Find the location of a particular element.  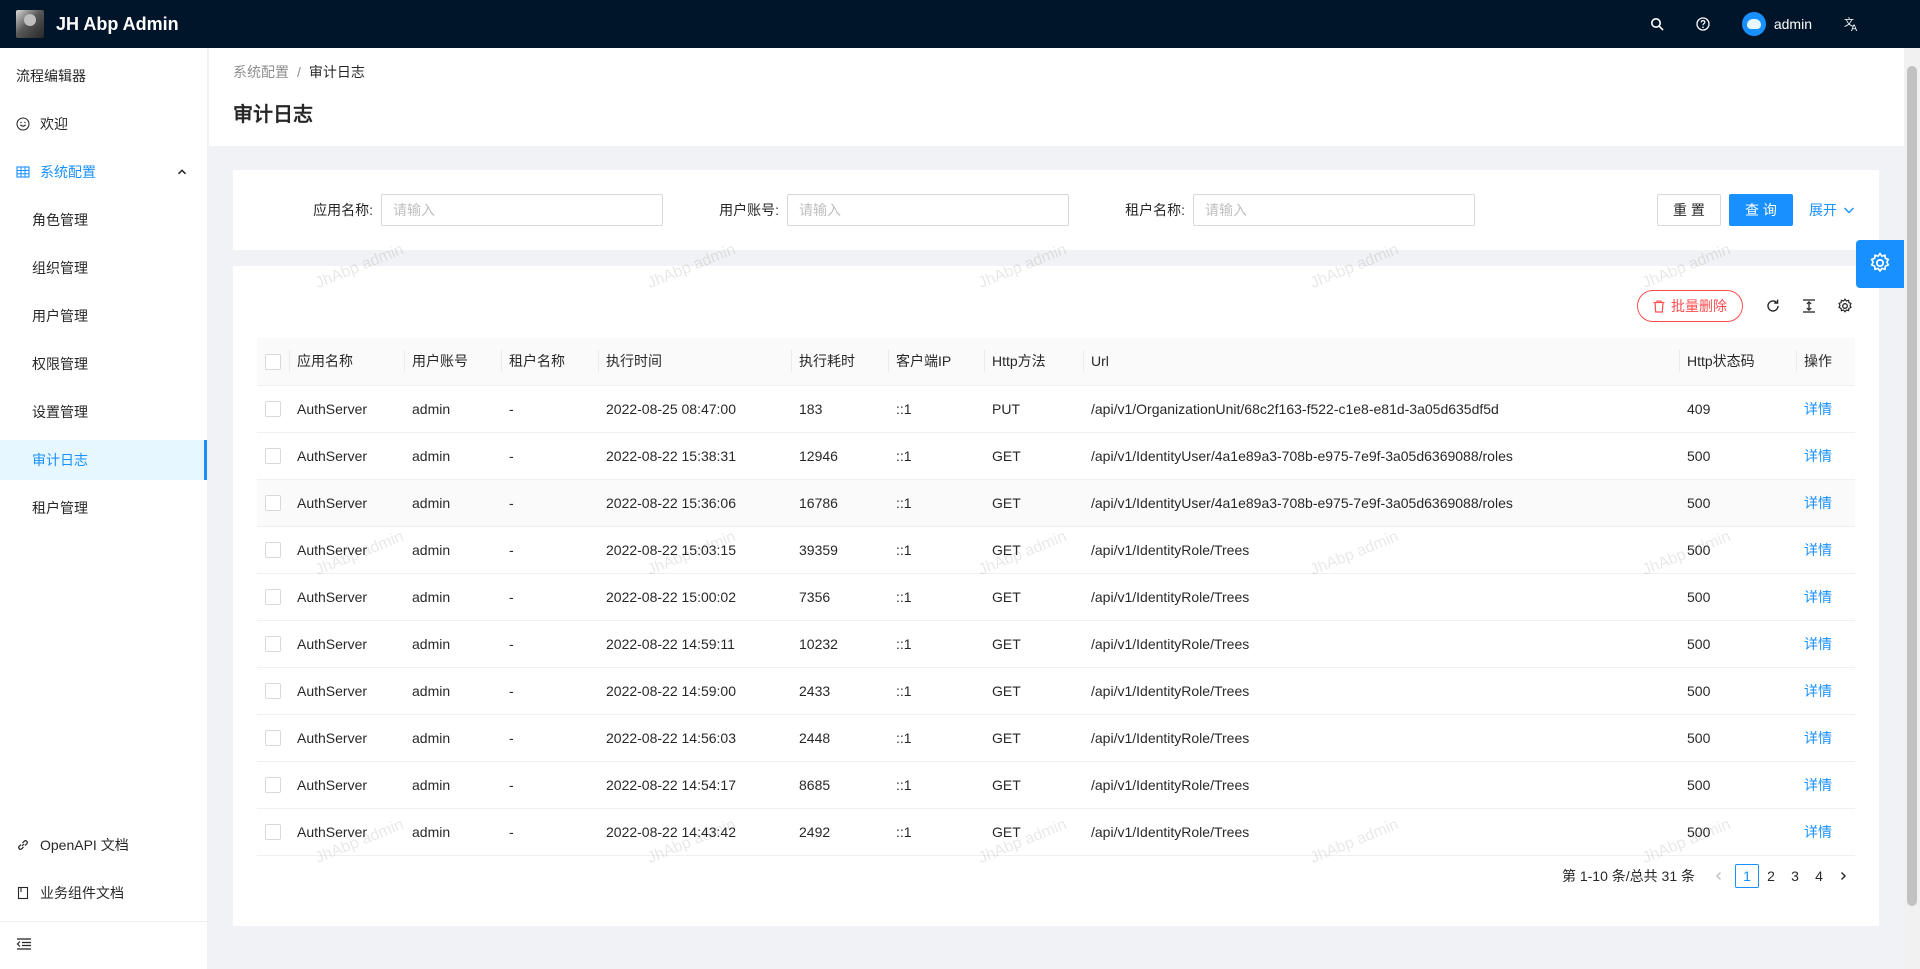

column-header: 操作 is located at coordinates (1825, 362).